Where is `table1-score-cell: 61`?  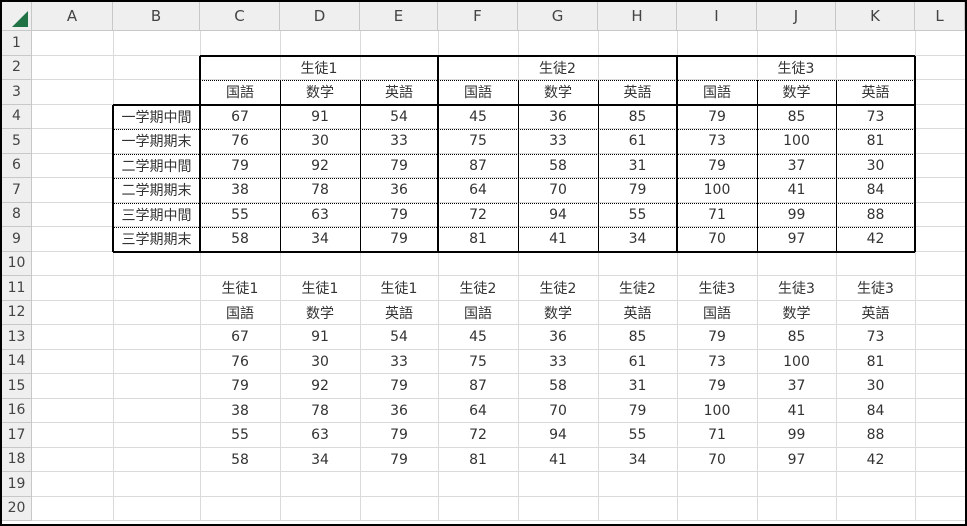 table1-score-cell: 61 is located at coordinates (637, 141).